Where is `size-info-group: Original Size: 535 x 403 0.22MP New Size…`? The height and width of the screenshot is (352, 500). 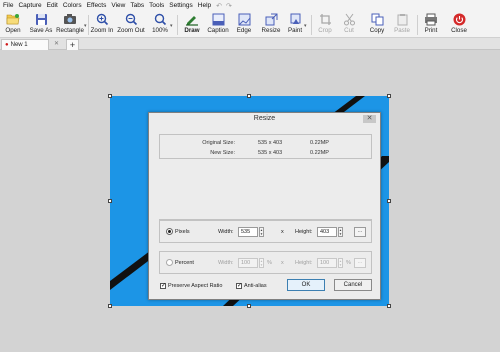
size-info-group: Original Size: 535 x 403 0.22MP New Size… is located at coordinates (265, 146).